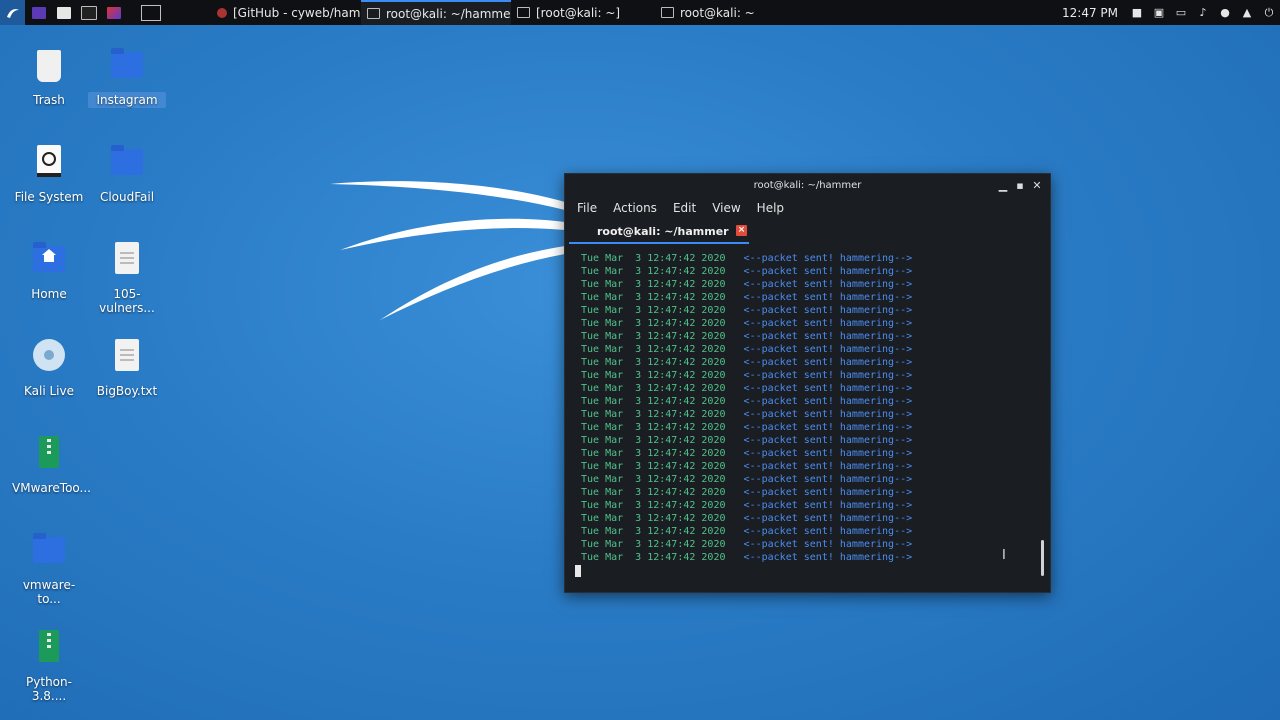 The width and height of the screenshot is (1280, 720). What do you see at coordinates (1090, 13) in the screenshot?
I see `clock: 12:47 PM` at bounding box center [1090, 13].